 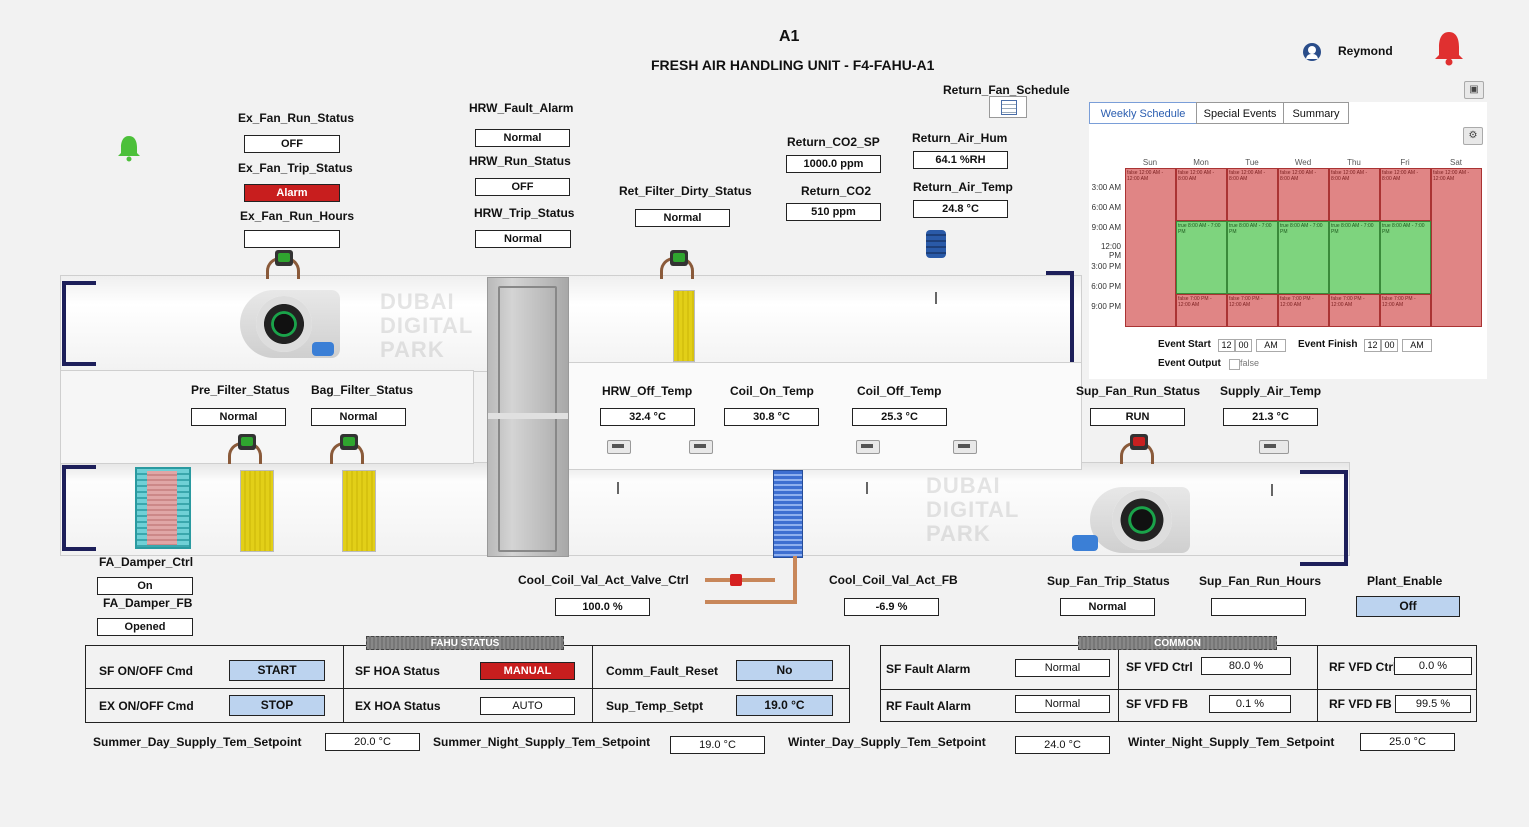 What do you see at coordinates (1324, 518) in the screenshot?
I see `supply-duct-outlet-frame` at bounding box center [1324, 518].